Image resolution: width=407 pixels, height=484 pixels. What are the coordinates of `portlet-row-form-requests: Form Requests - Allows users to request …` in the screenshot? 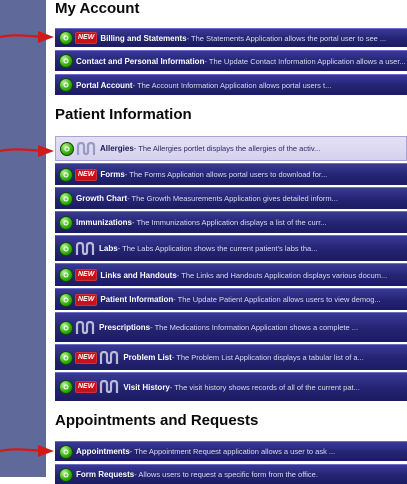 It's located at (231, 474).